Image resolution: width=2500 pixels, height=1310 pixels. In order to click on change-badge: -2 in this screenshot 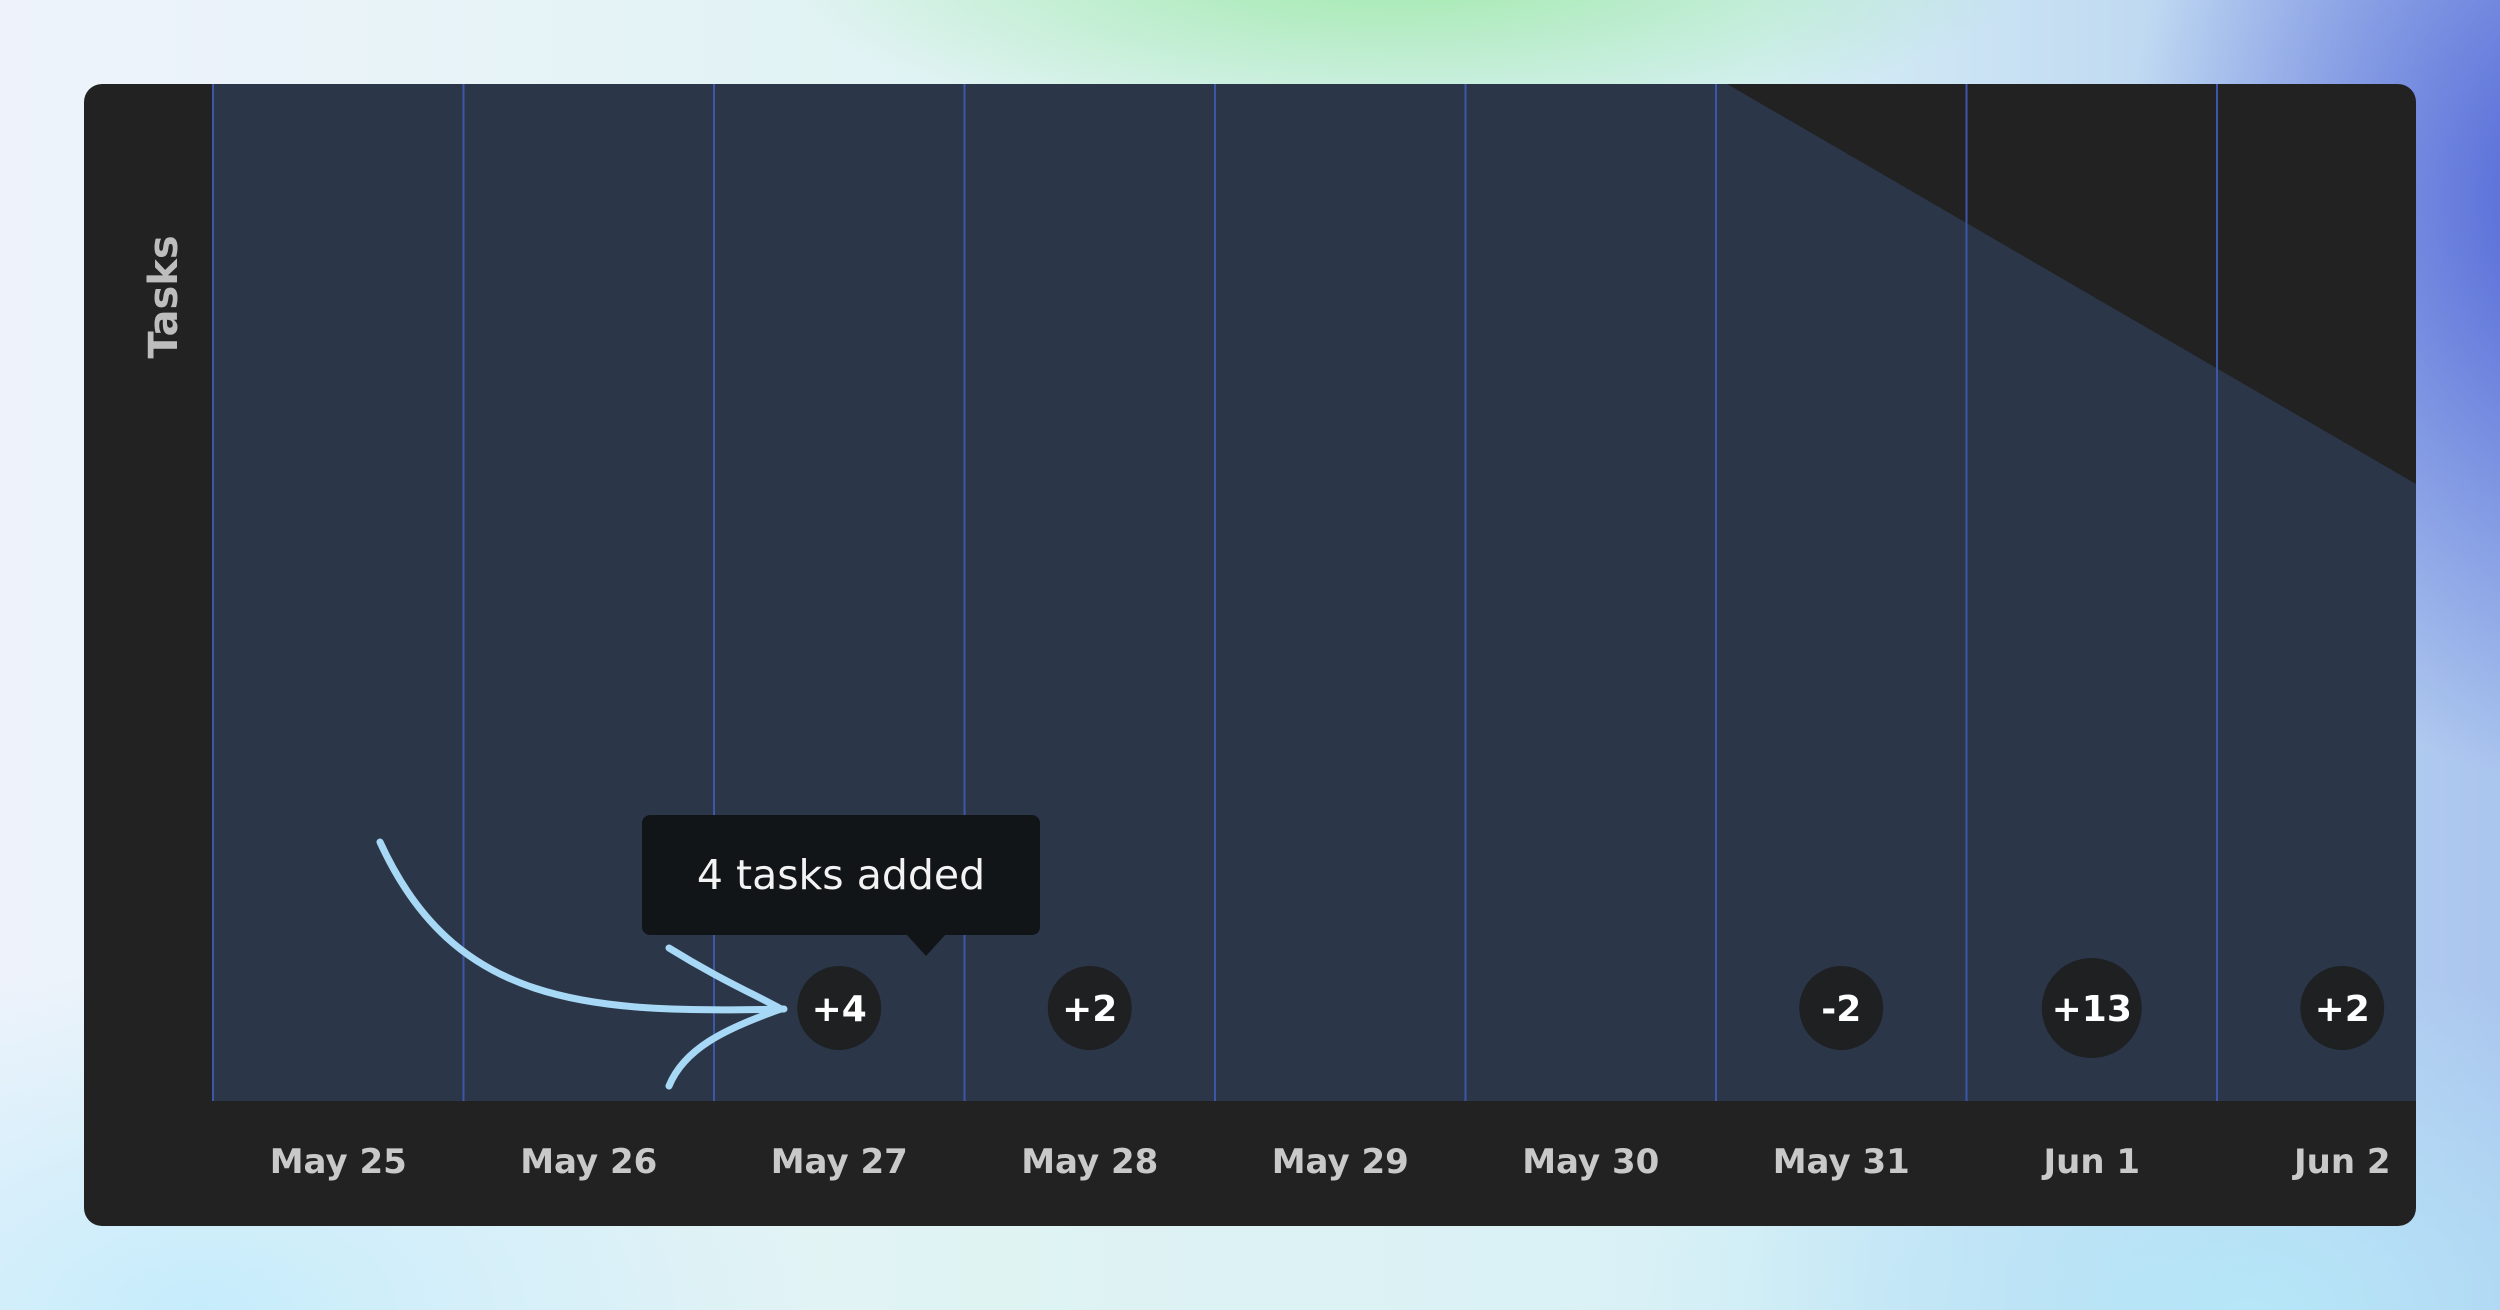, I will do `click(1841, 1008)`.